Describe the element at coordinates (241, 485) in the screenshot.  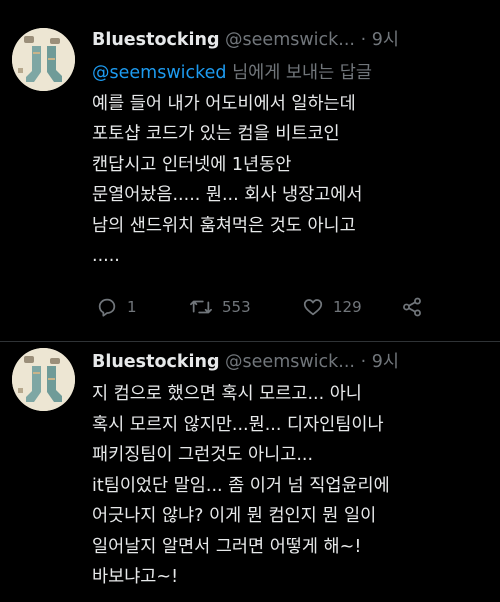
I see `text-line: it팀이었단 말임... 좀 이거 넘 직업윤리에` at that location.